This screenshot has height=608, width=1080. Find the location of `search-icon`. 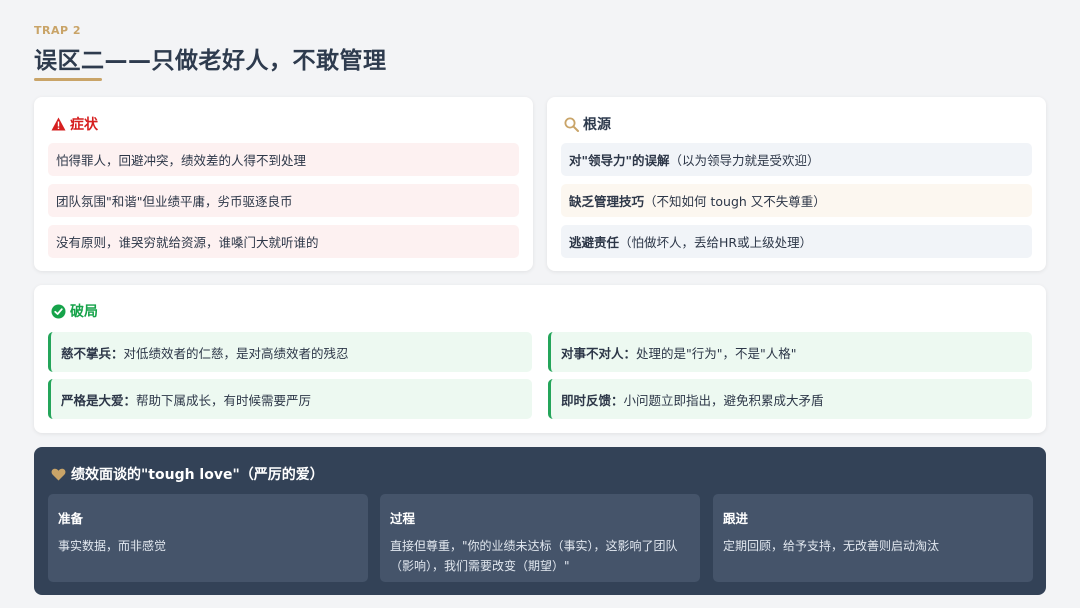

search-icon is located at coordinates (571, 124).